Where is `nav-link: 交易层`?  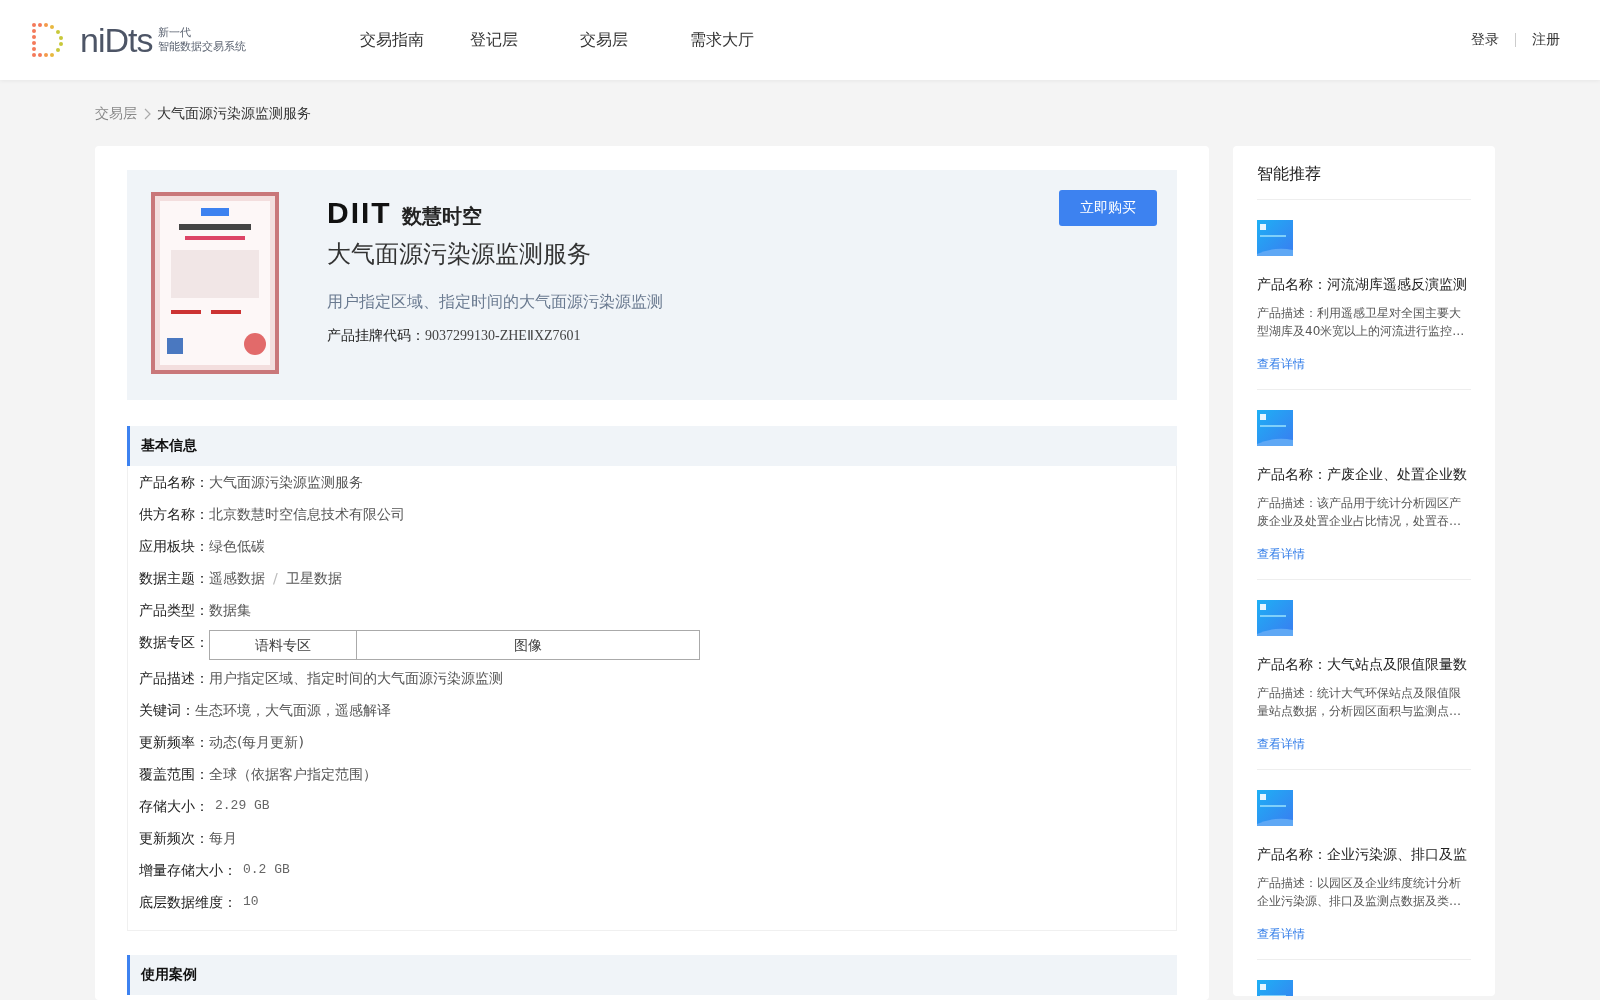
nav-link: 交易层 is located at coordinates (635, 40).